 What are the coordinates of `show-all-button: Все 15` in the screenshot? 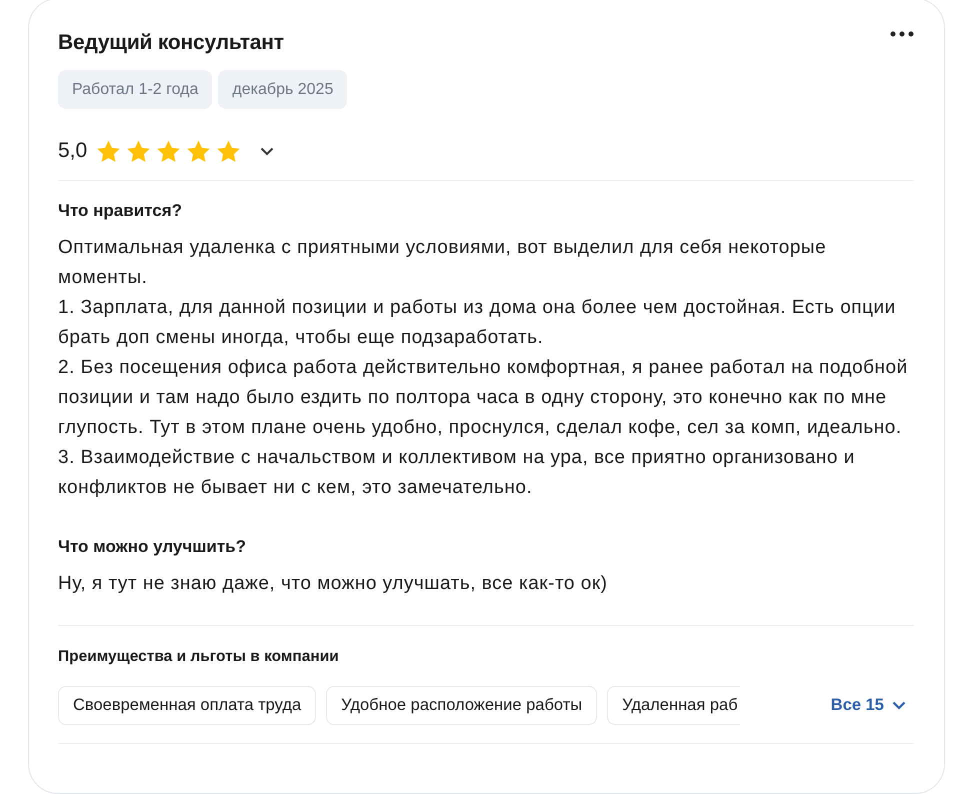 It's located at (857, 705).